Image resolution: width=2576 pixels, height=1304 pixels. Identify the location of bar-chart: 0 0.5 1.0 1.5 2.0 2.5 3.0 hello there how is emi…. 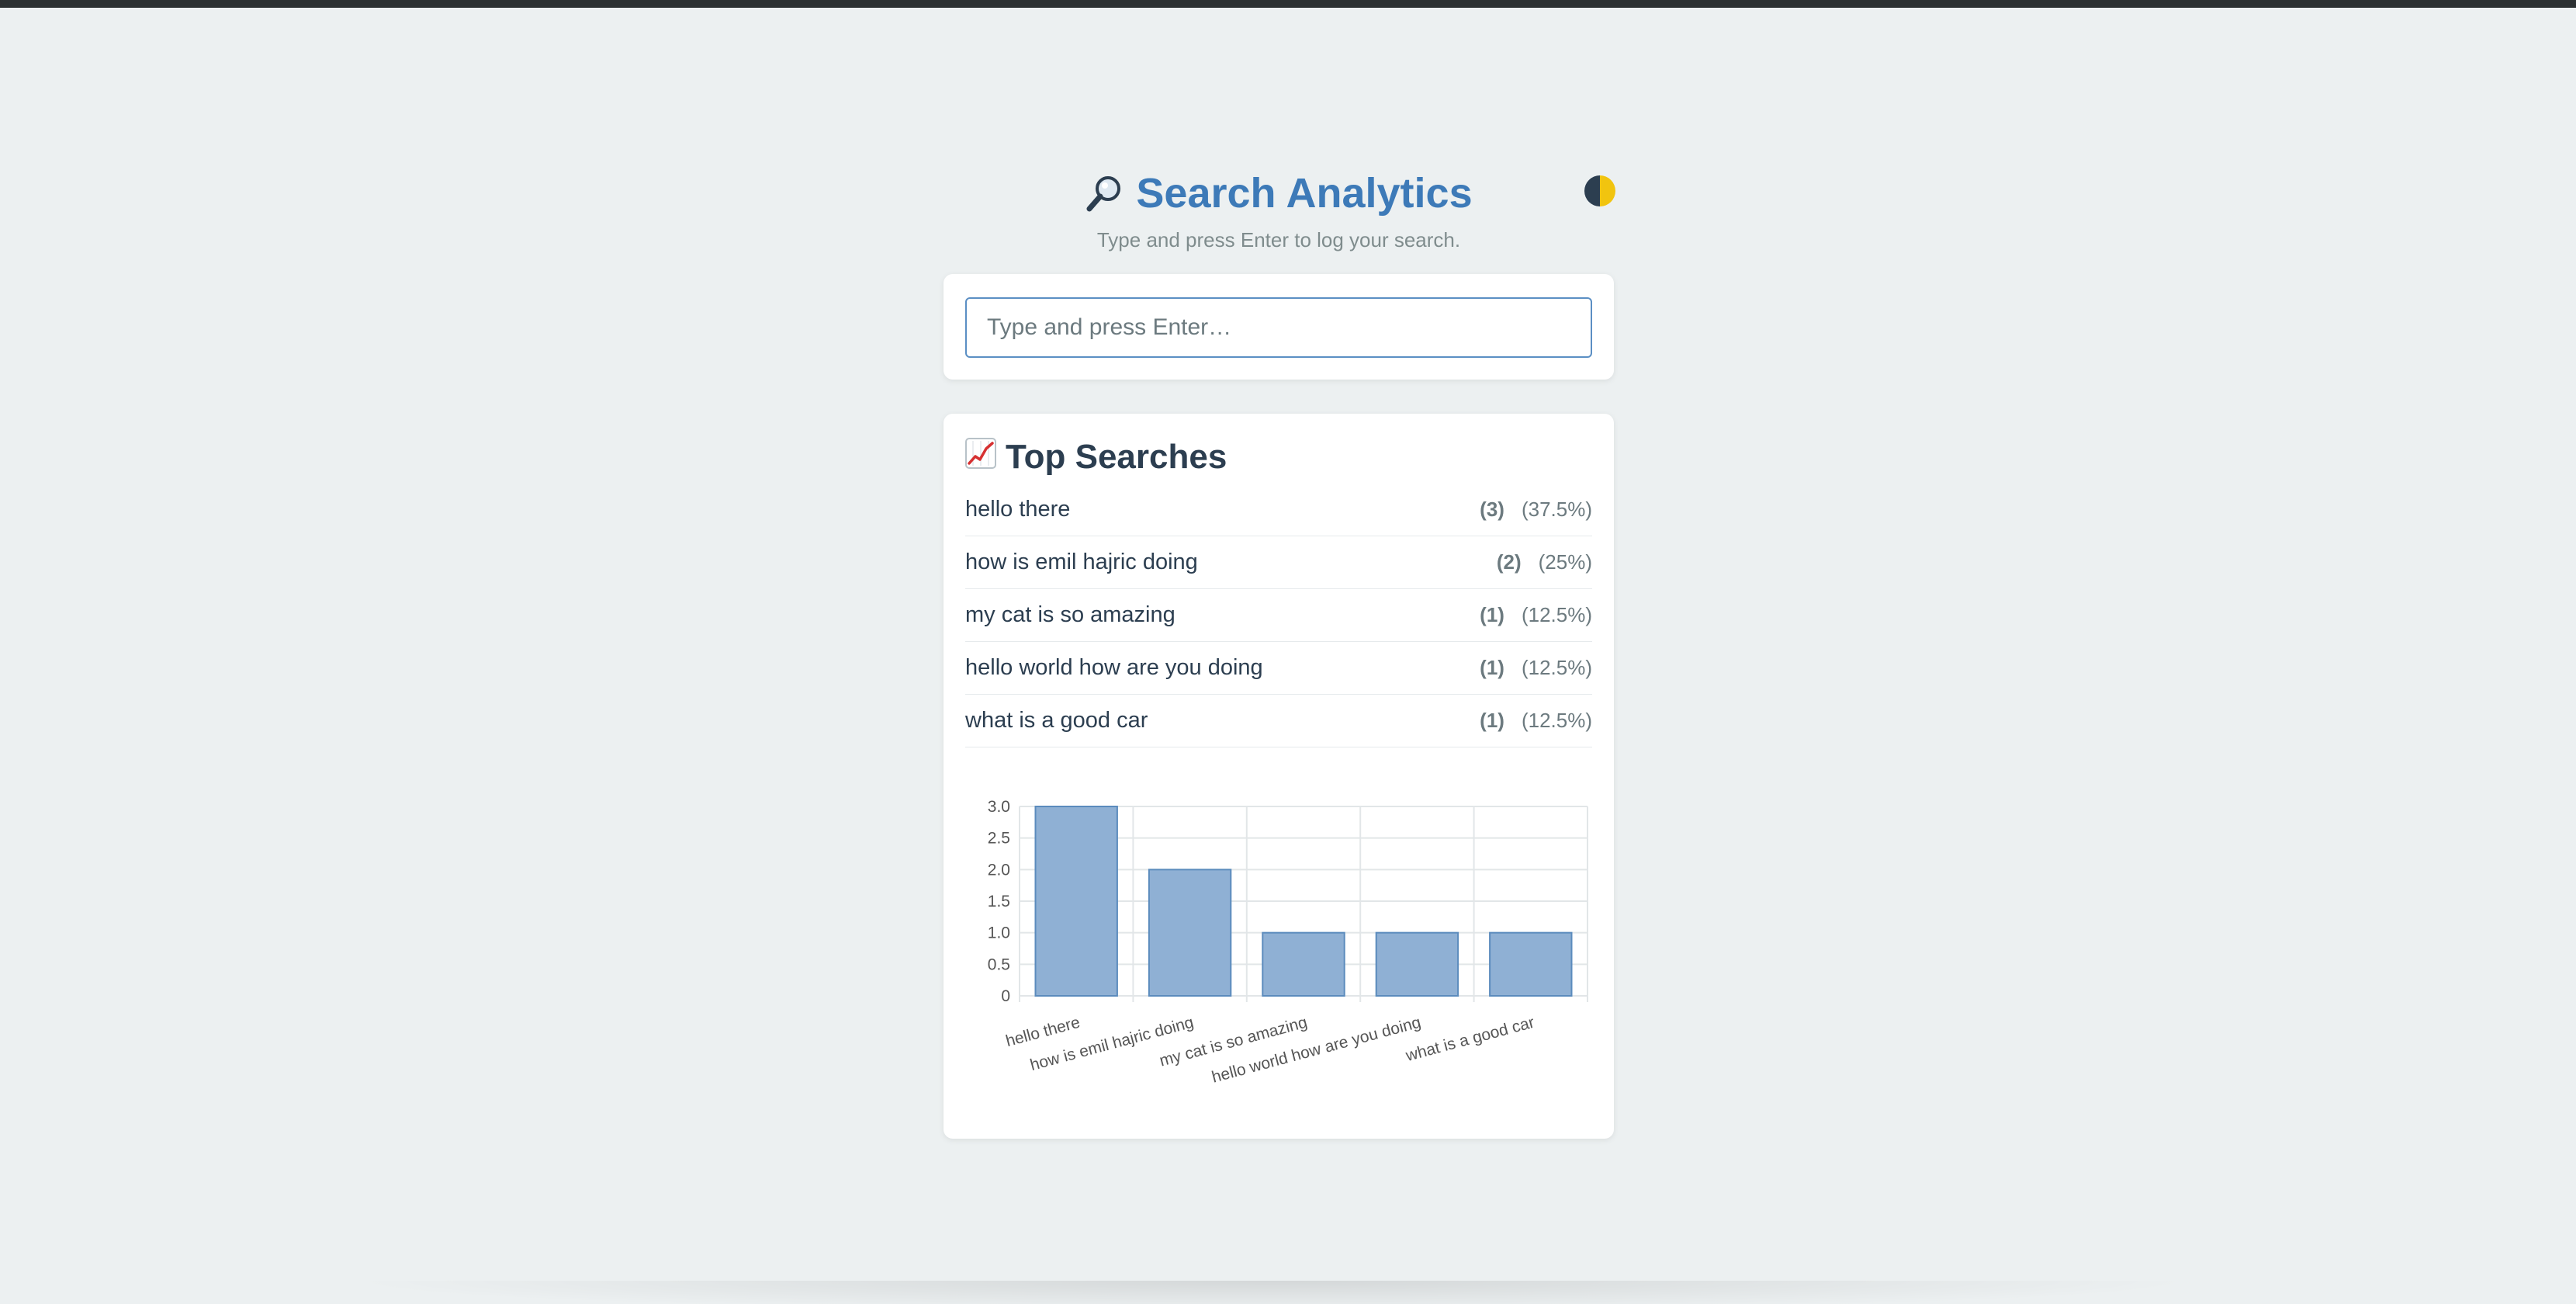
(1278, 934).